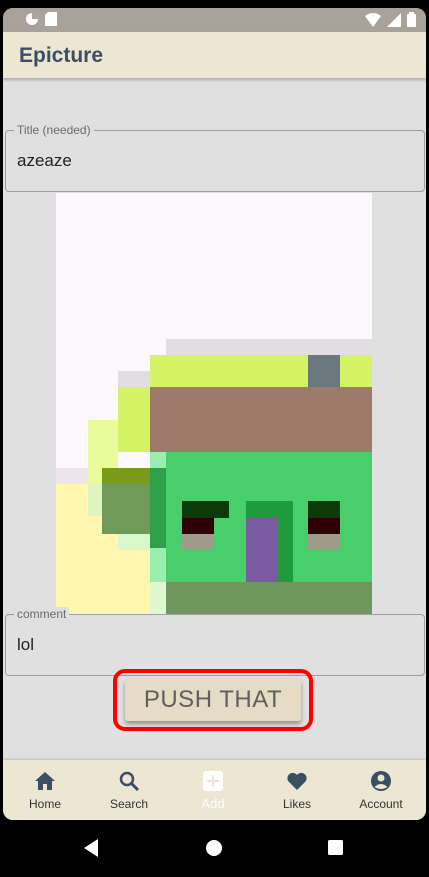 The image size is (429, 877). Describe the element at coordinates (381, 781) in the screenshot. I see `account-icon` at that location.